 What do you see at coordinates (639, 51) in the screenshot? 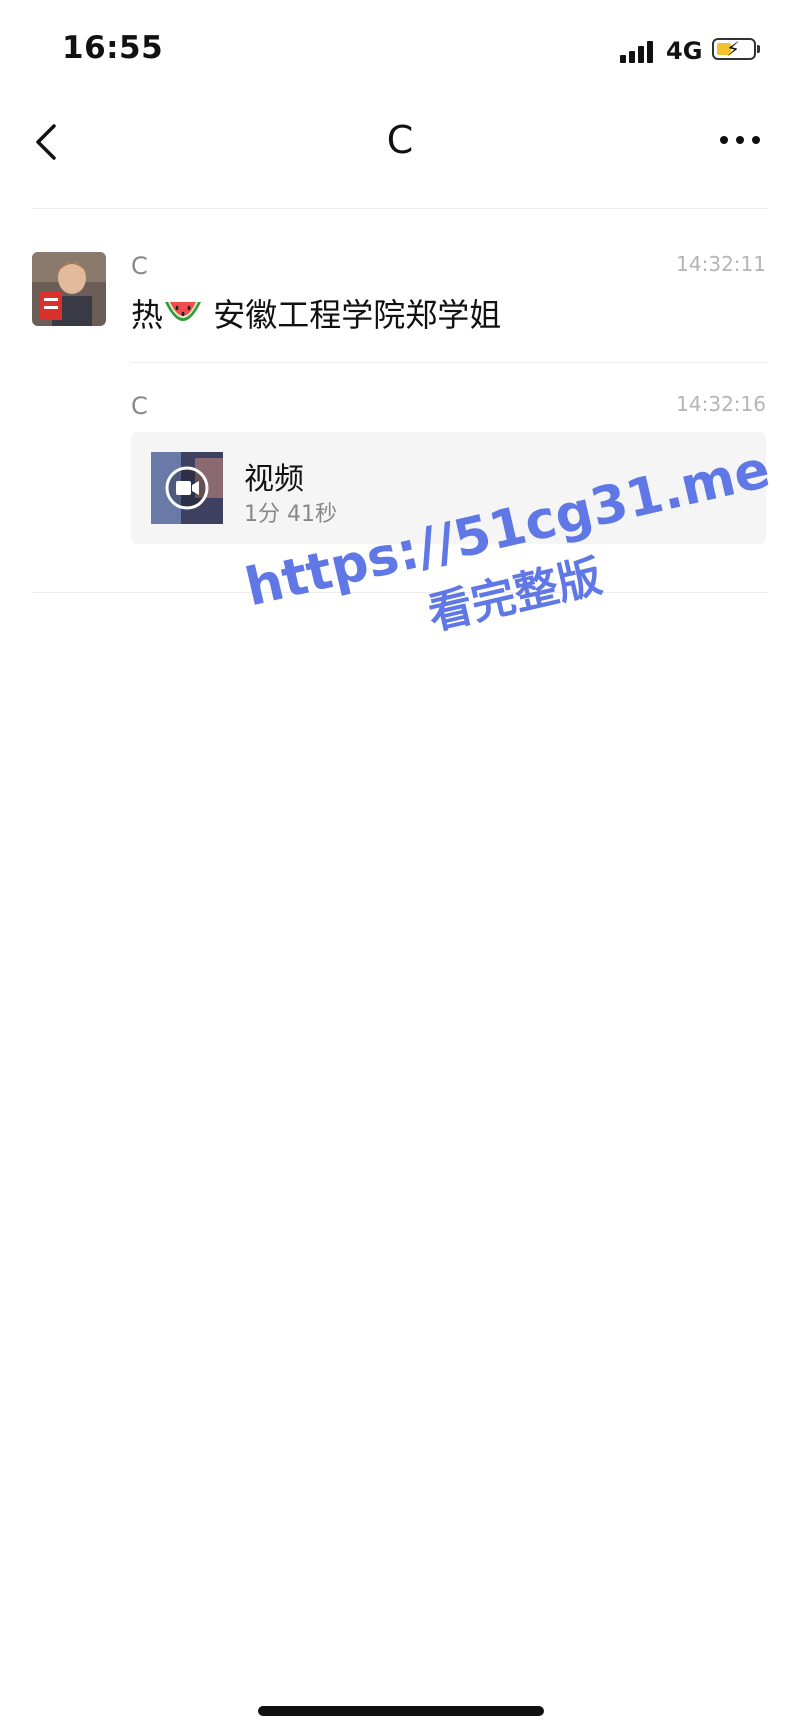
I see `signal-icon` at bounding box center [639, 51].